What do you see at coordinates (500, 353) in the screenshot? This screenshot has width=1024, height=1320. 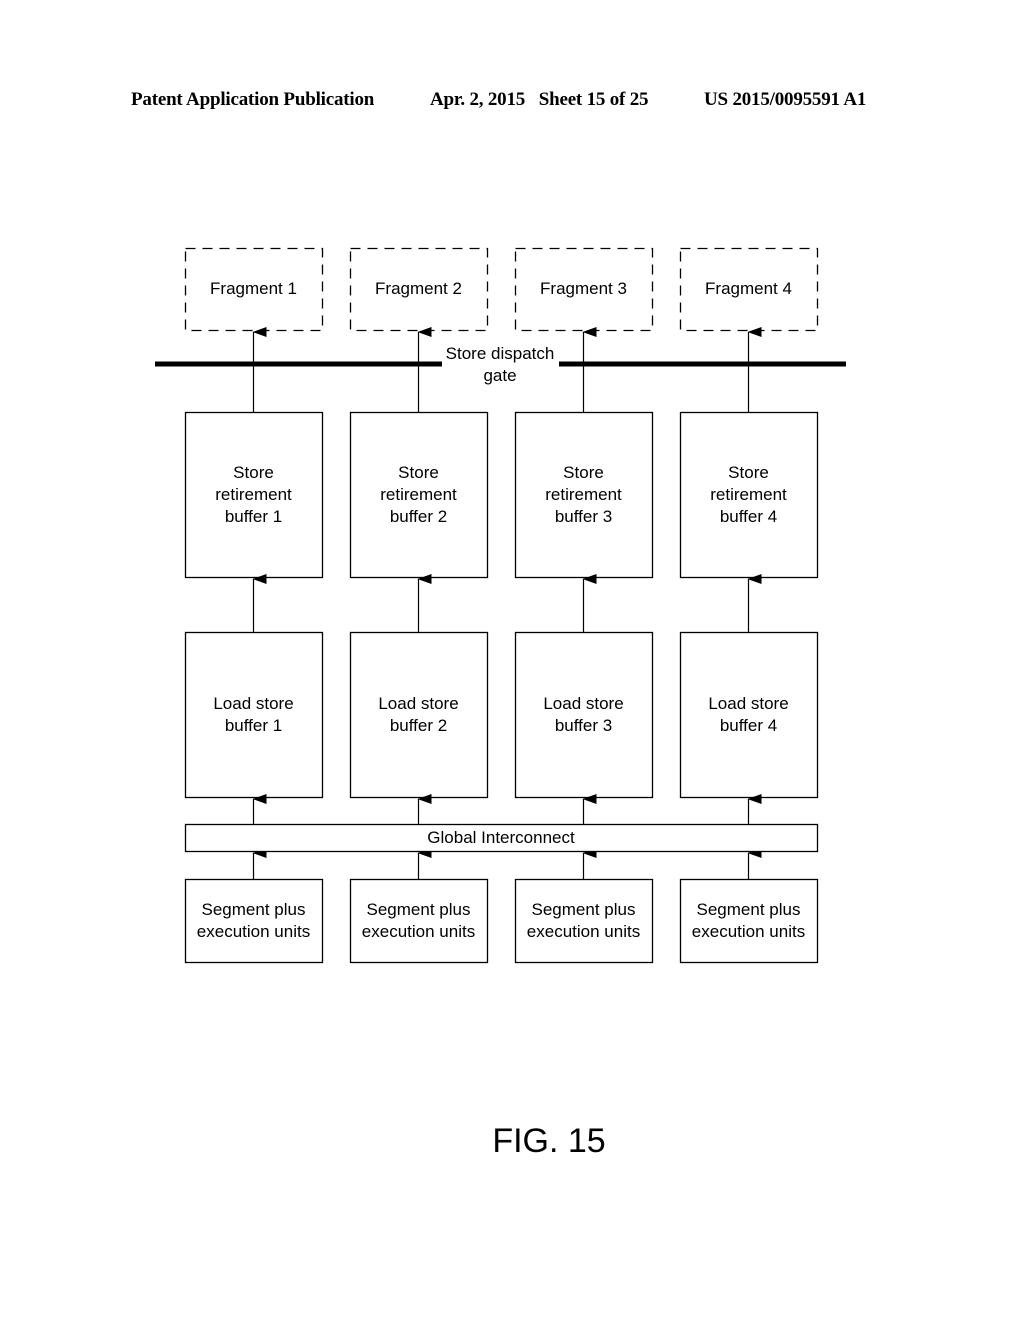 I see `store-dispatch-gate-label-line: Store dispatch` at bounding box center [500, 353].